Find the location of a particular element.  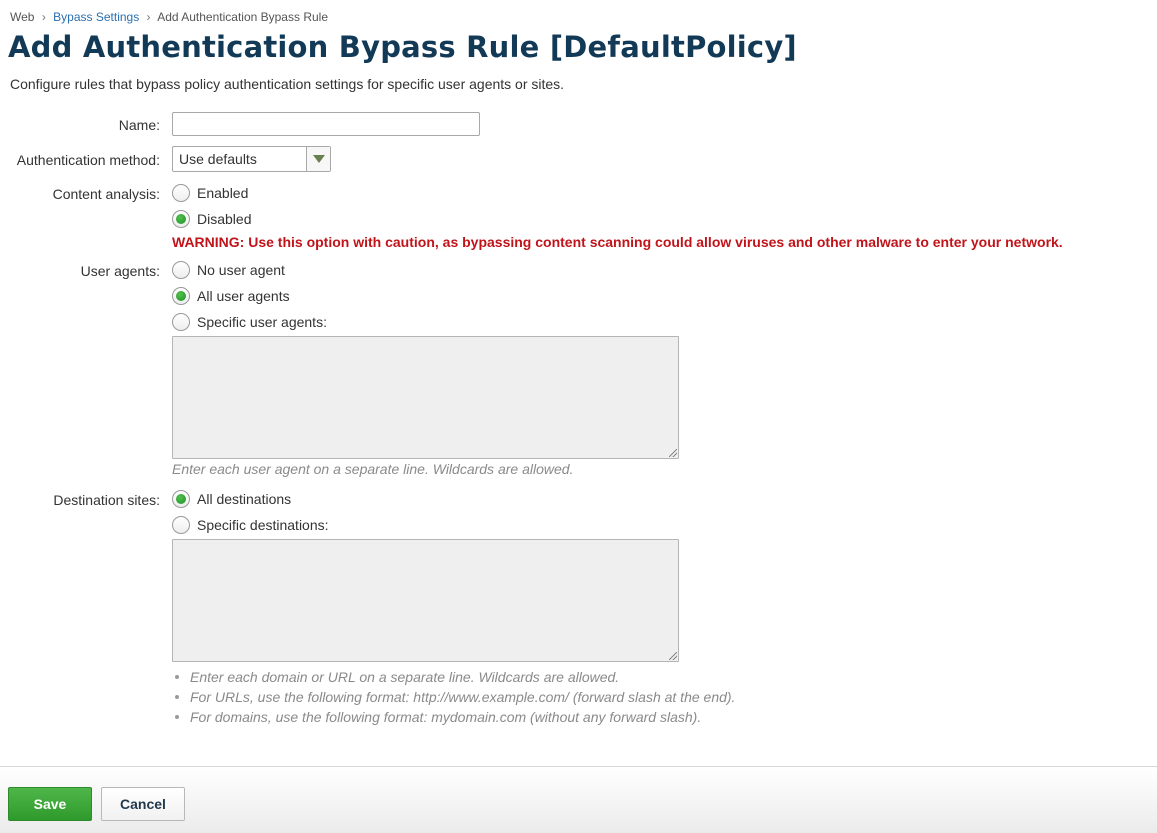

auth-method-select: Use defaults is located at coordinates (251, 159).